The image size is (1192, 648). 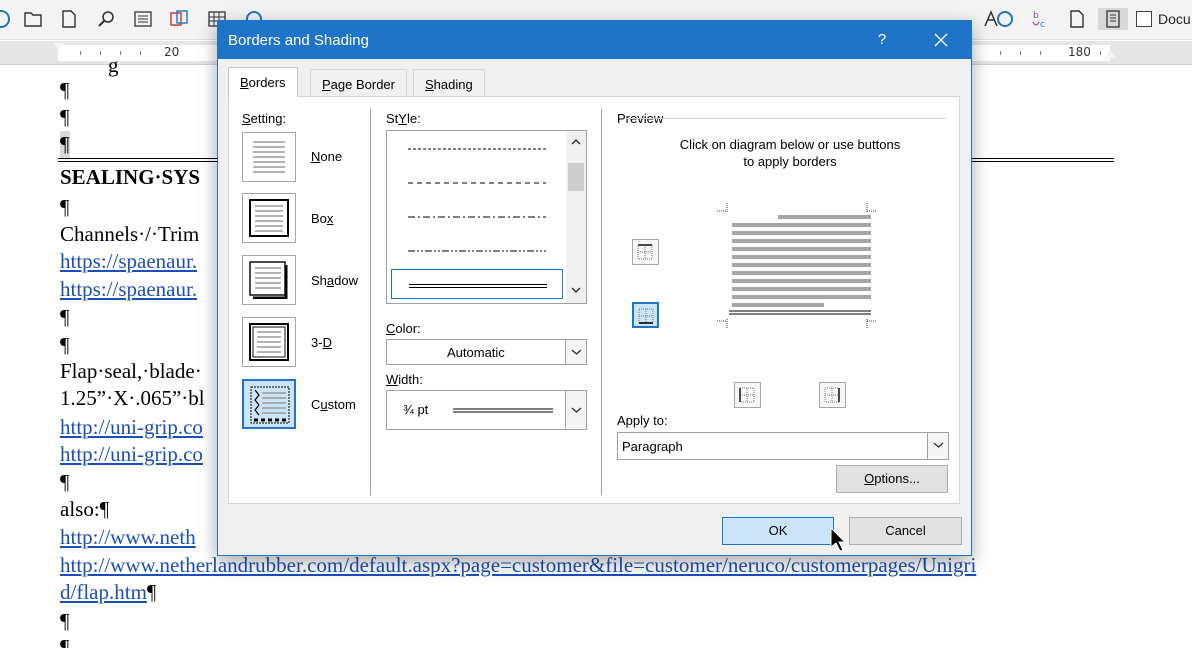 I want to click on color-label: Color:, so click(x=403, y=328).